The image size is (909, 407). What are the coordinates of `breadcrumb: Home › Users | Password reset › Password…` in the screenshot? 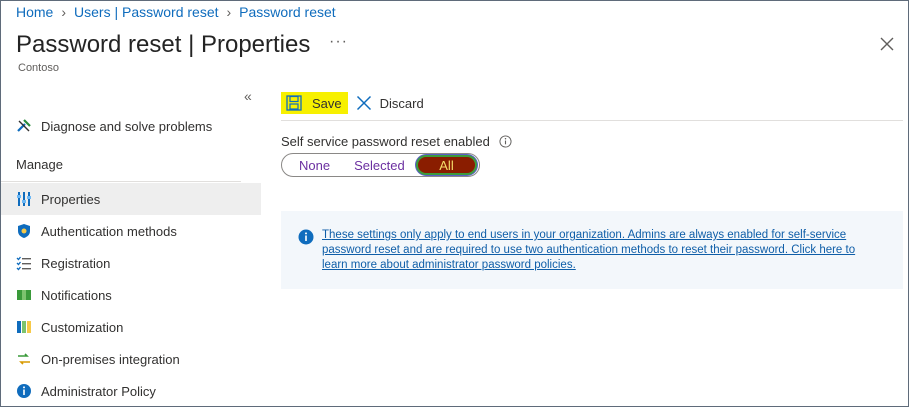 It's located at (176, 12).